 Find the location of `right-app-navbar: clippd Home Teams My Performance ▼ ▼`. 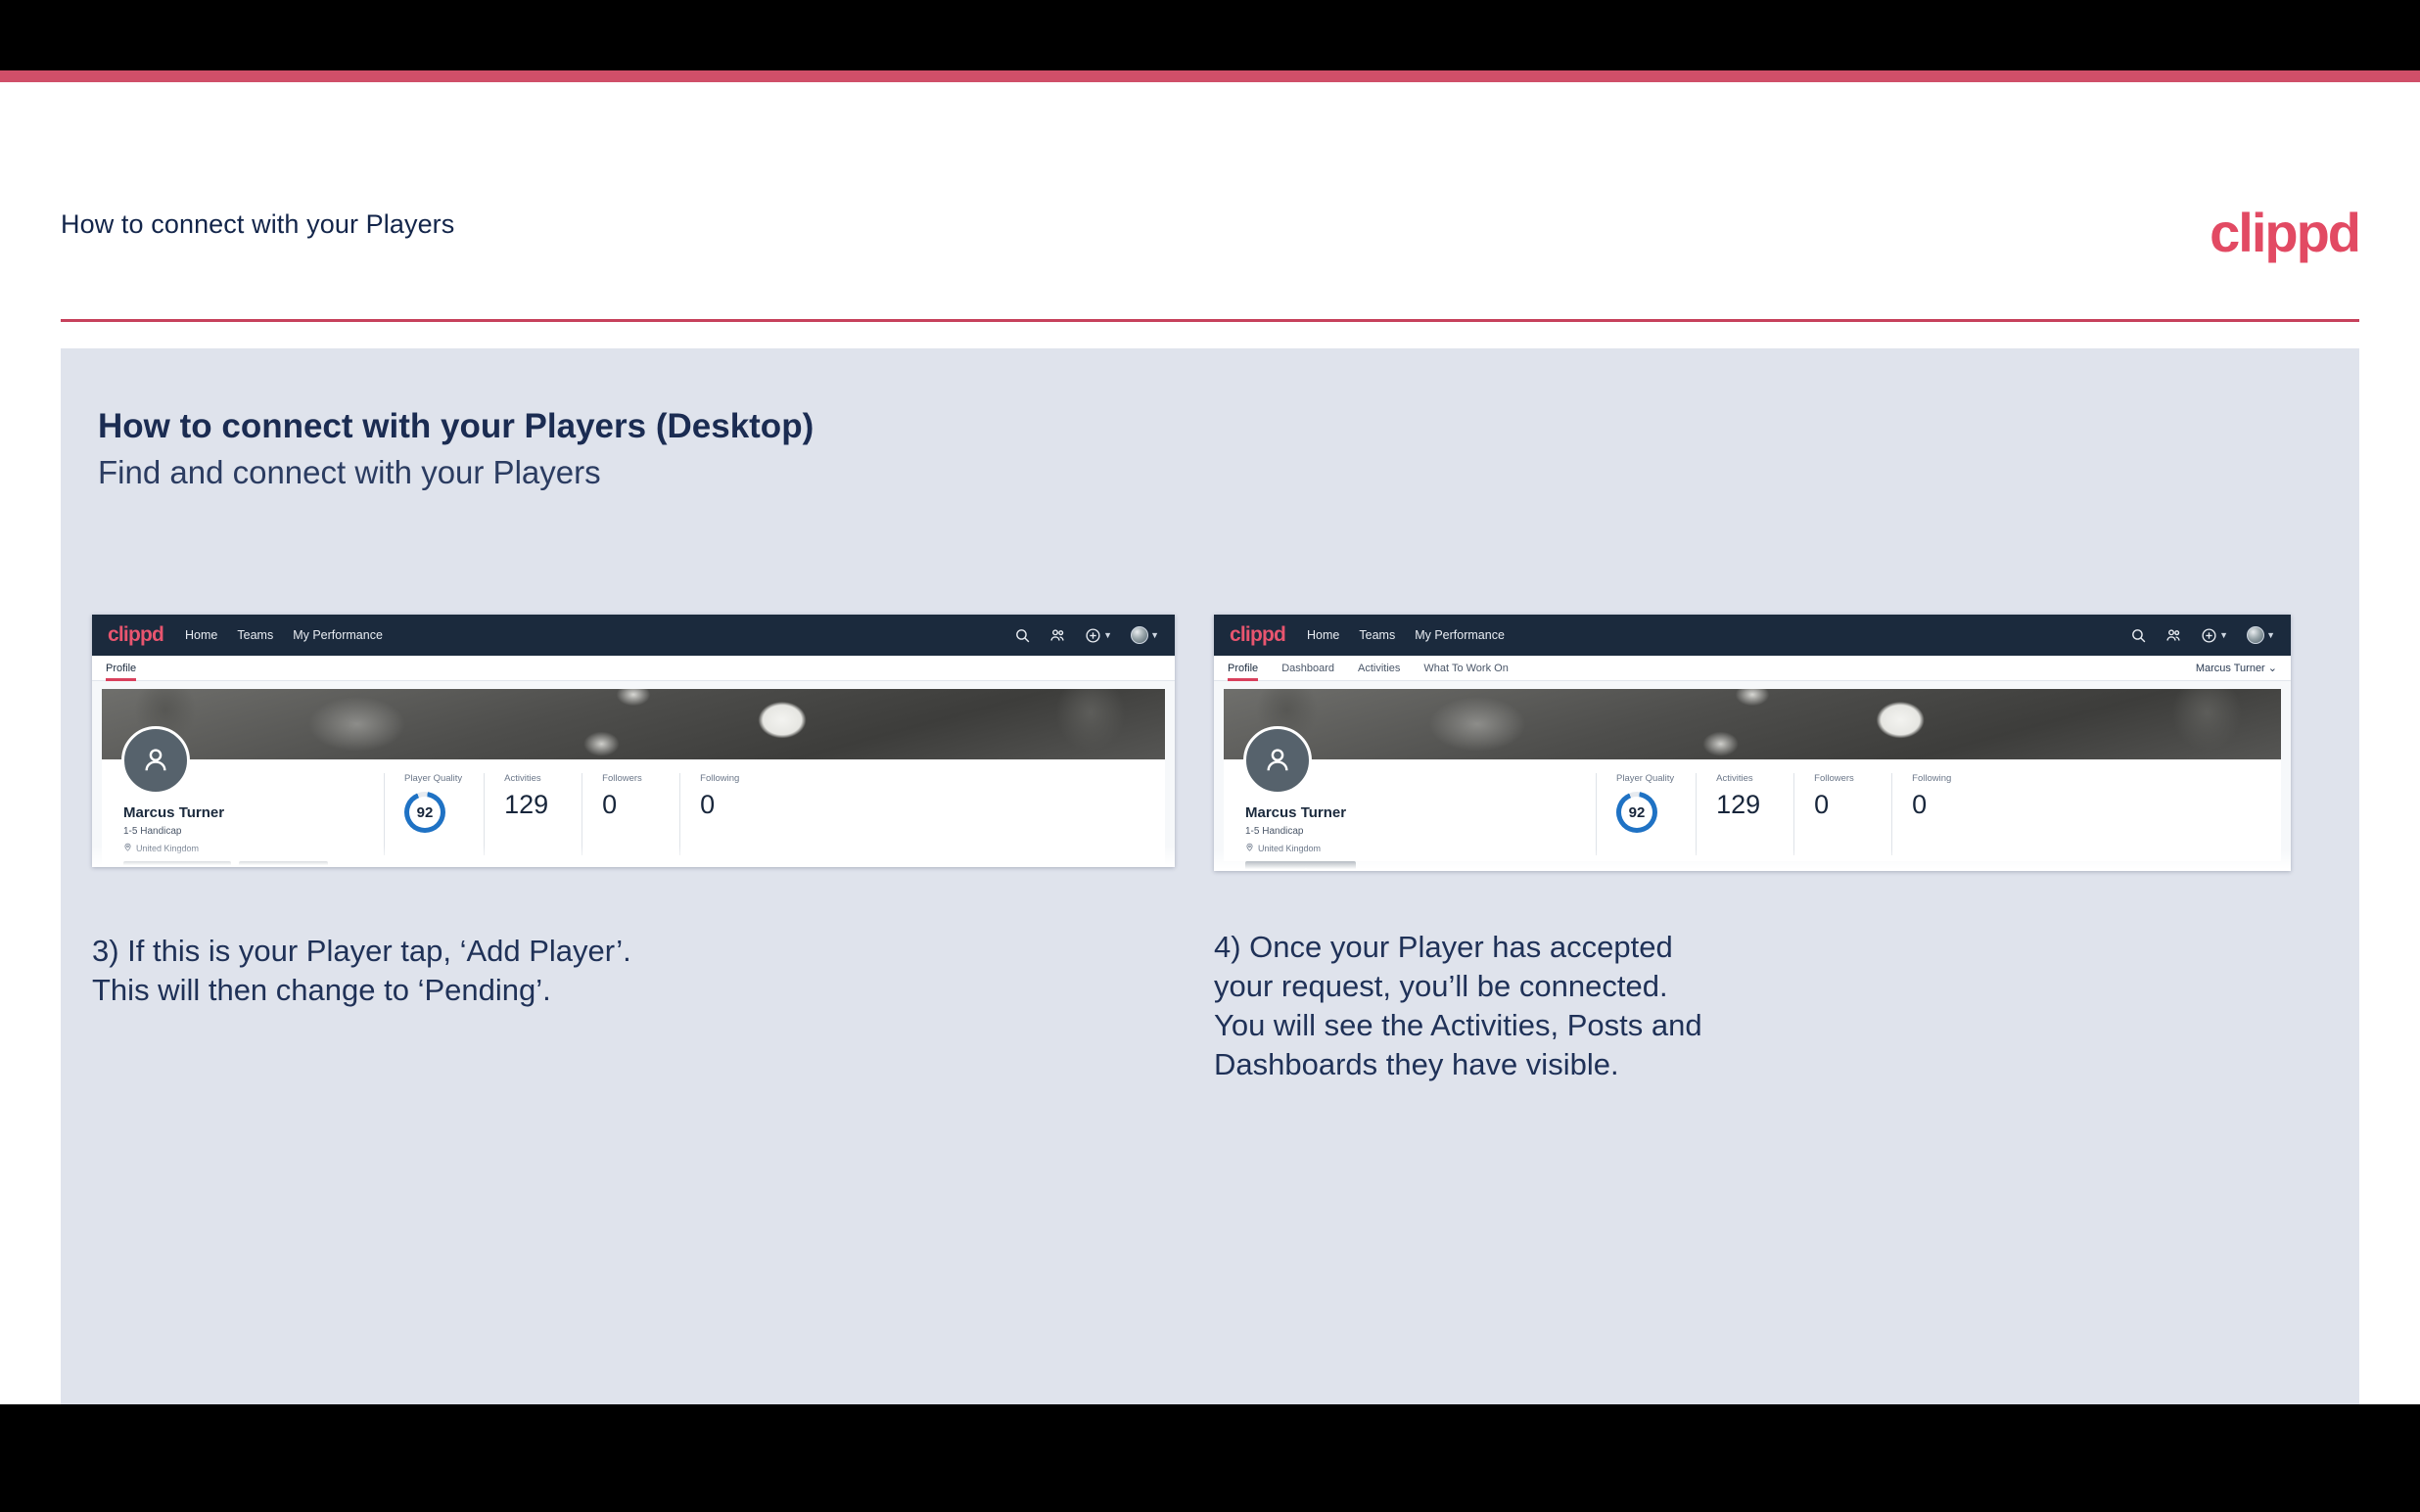

right-app-navbar: clippd Home Teams My Performance ▼ ▼ is located at coordinates (1752, 635).